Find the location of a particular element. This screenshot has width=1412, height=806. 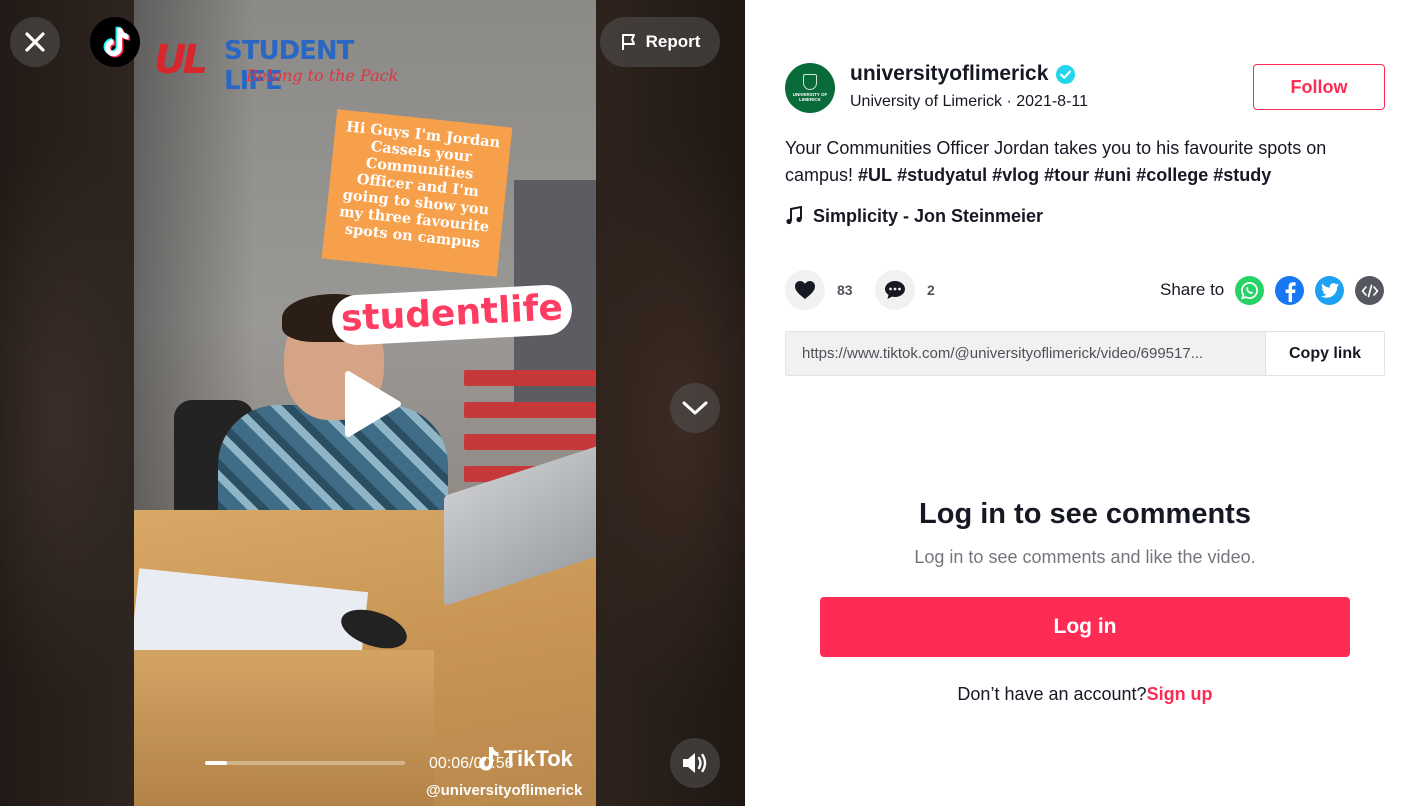

like-stat: 83 is located at coordinates (819, 290).